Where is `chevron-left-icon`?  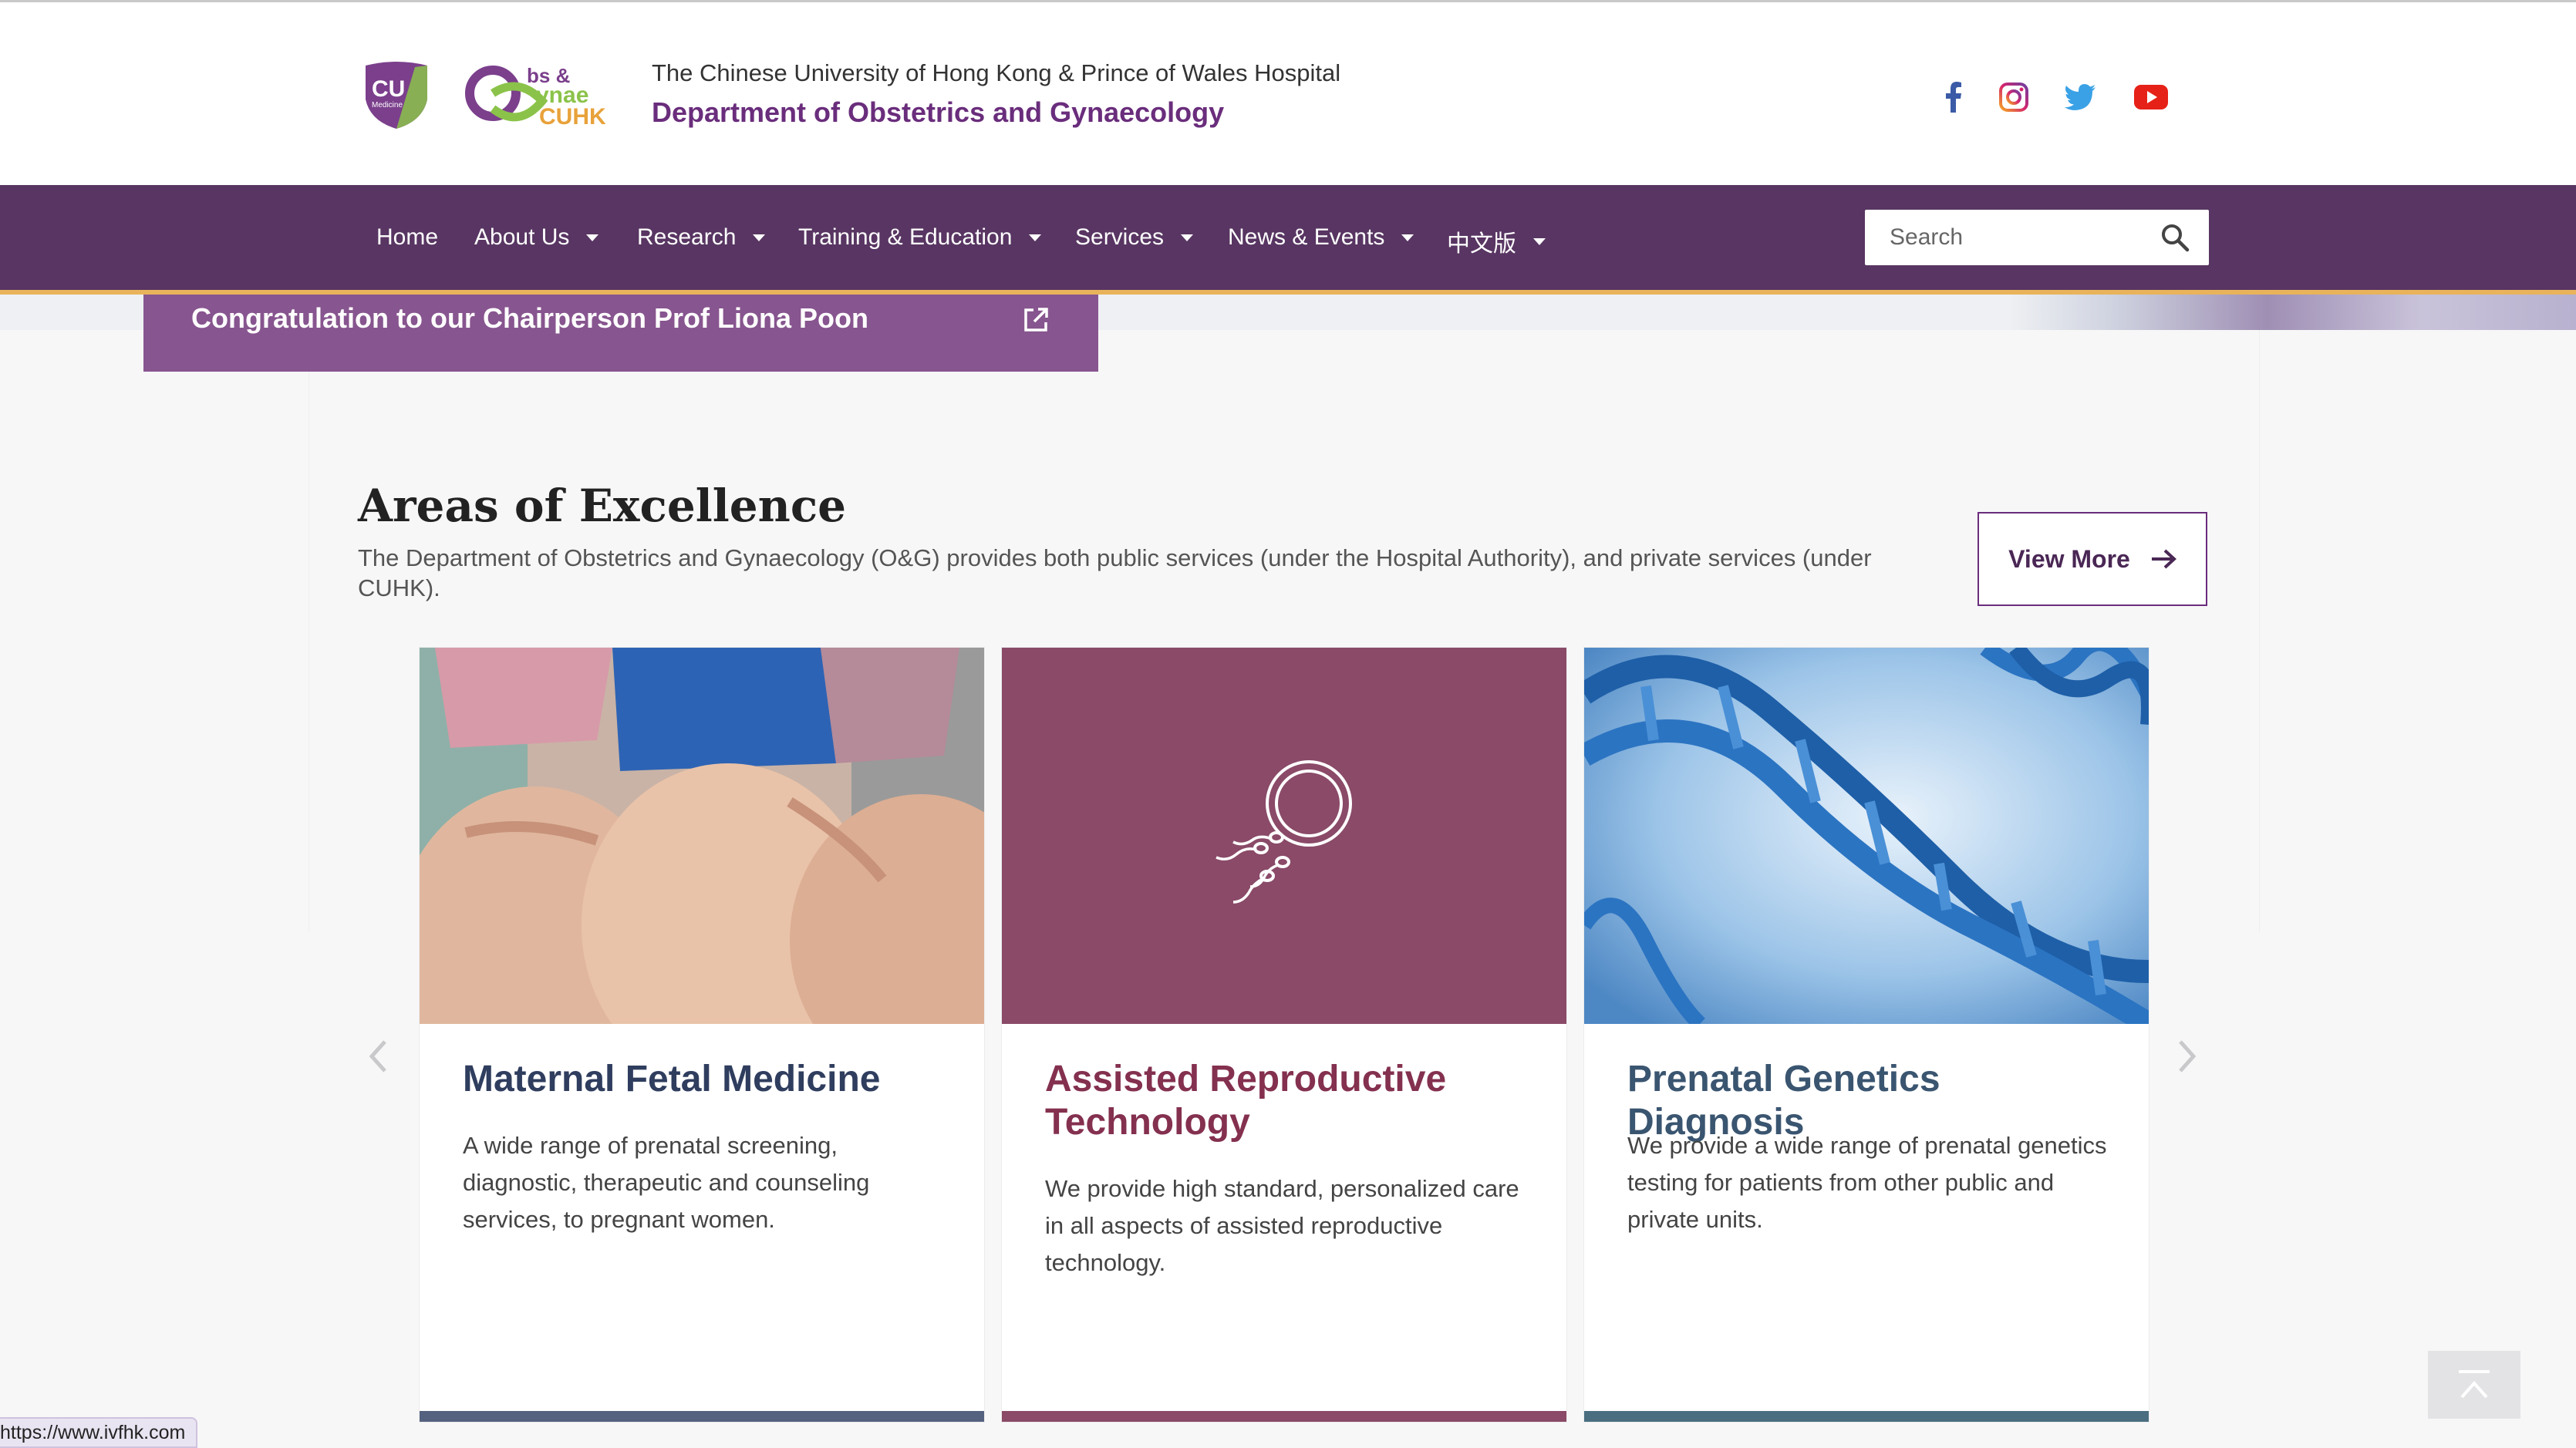 chevron-left-icon is located at coordinates (377, 1056).